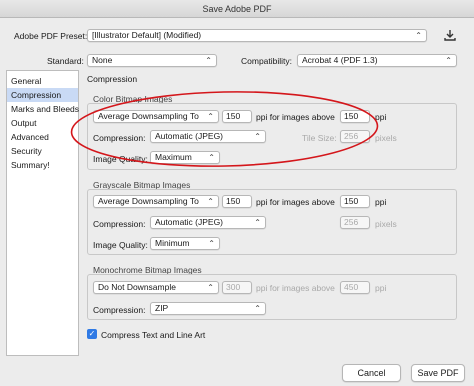 The height and width of the screenshot is (386, 474). Describe the element at coordinates (172, 243) in the screenshot. I see `grayscale-quality-value: Minimum` at that location.